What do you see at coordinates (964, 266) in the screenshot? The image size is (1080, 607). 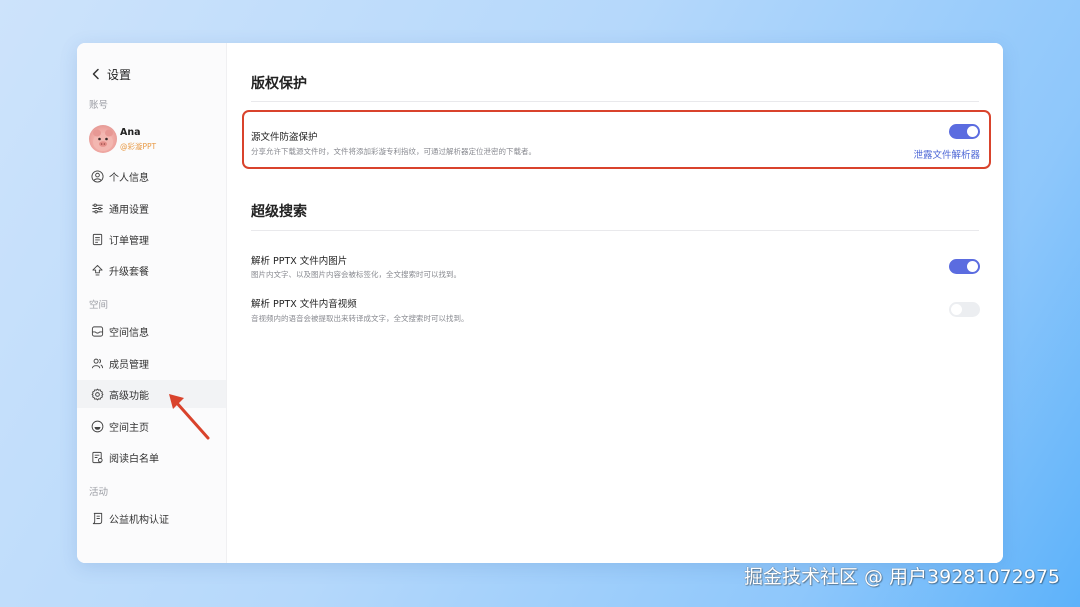 I see `parse-images-toggle` at bounding box center [964, 266].